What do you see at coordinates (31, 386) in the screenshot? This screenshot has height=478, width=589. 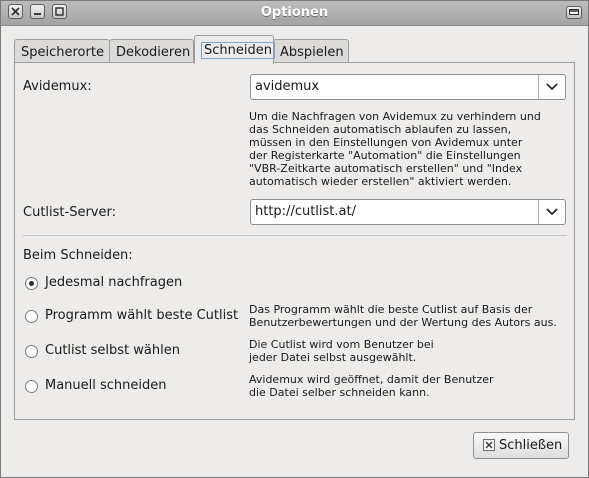 I see `radio-manuell-schneiden` at bounding box center [31, 386].